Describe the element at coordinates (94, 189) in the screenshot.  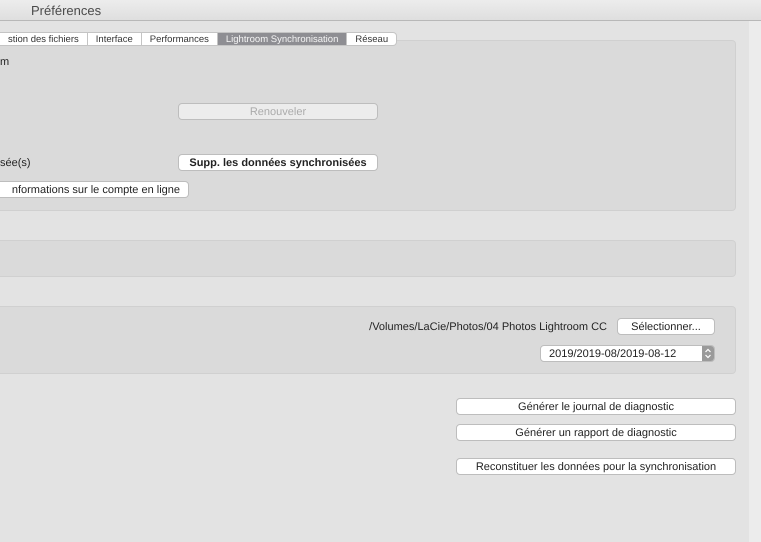
I see `account-info-button: nformations sur le compte en ligne` at that location.